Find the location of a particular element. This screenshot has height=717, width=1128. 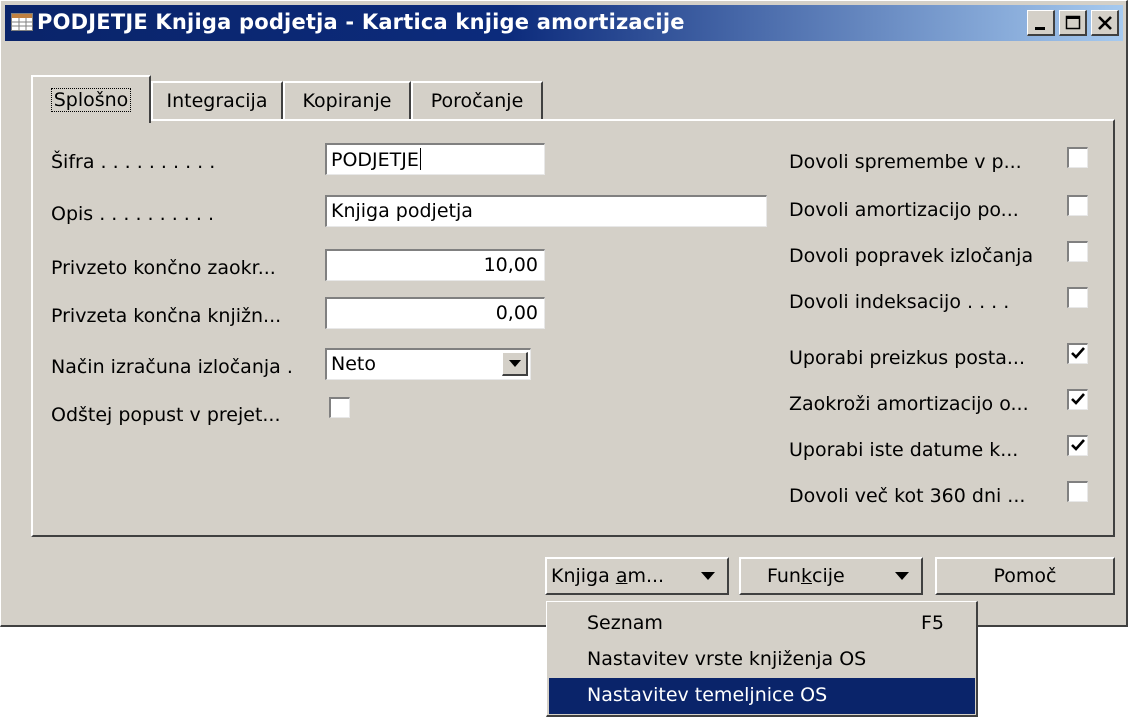

sifra-label: Šifra . . . . . . . . . . is located at coordinates (133, 162).